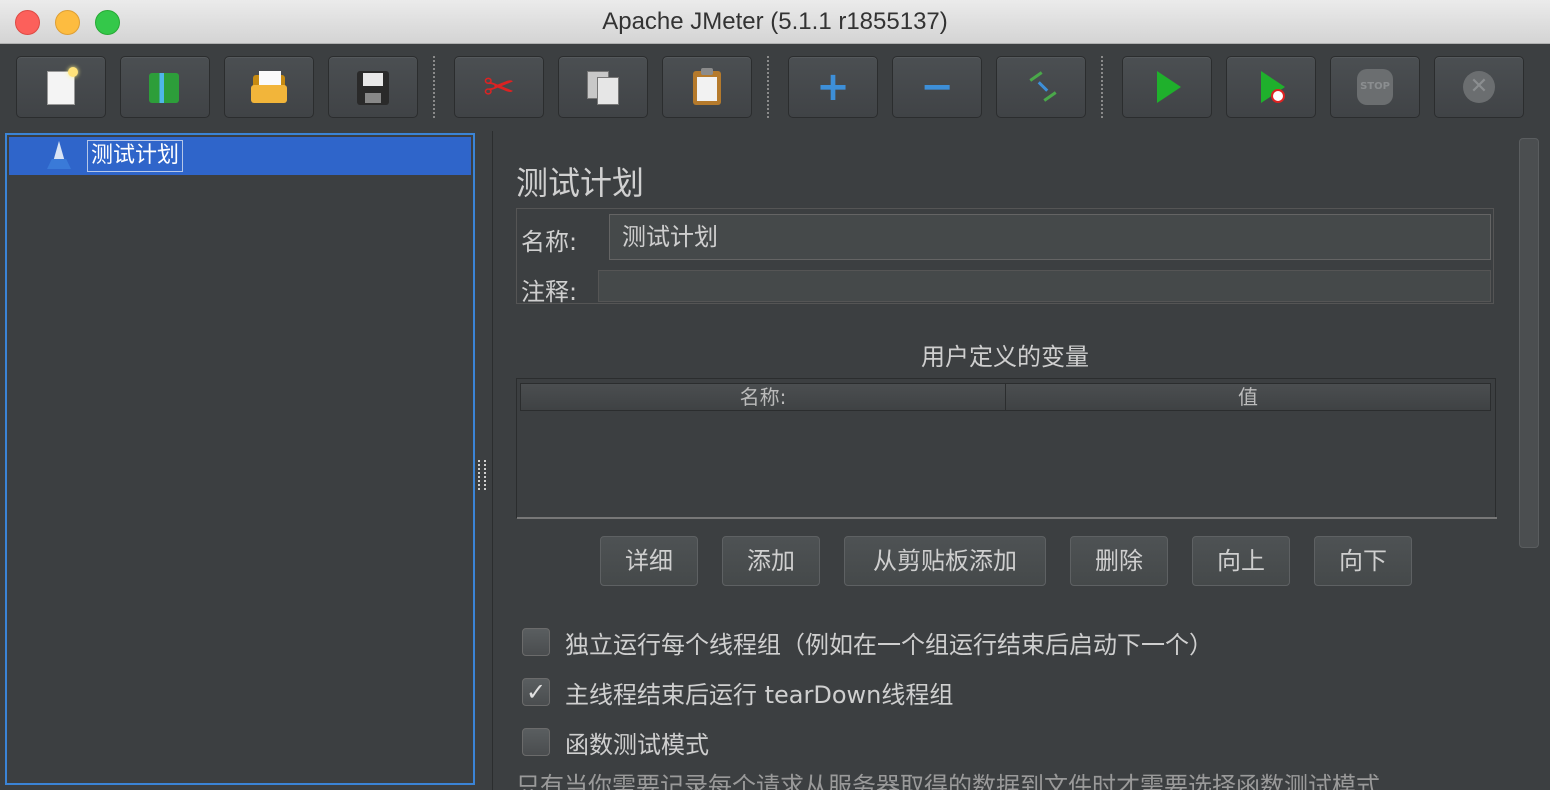 This screenshot has height=790, width=1550. I want to click on move-down-button: 向下, so click(1363, 561).